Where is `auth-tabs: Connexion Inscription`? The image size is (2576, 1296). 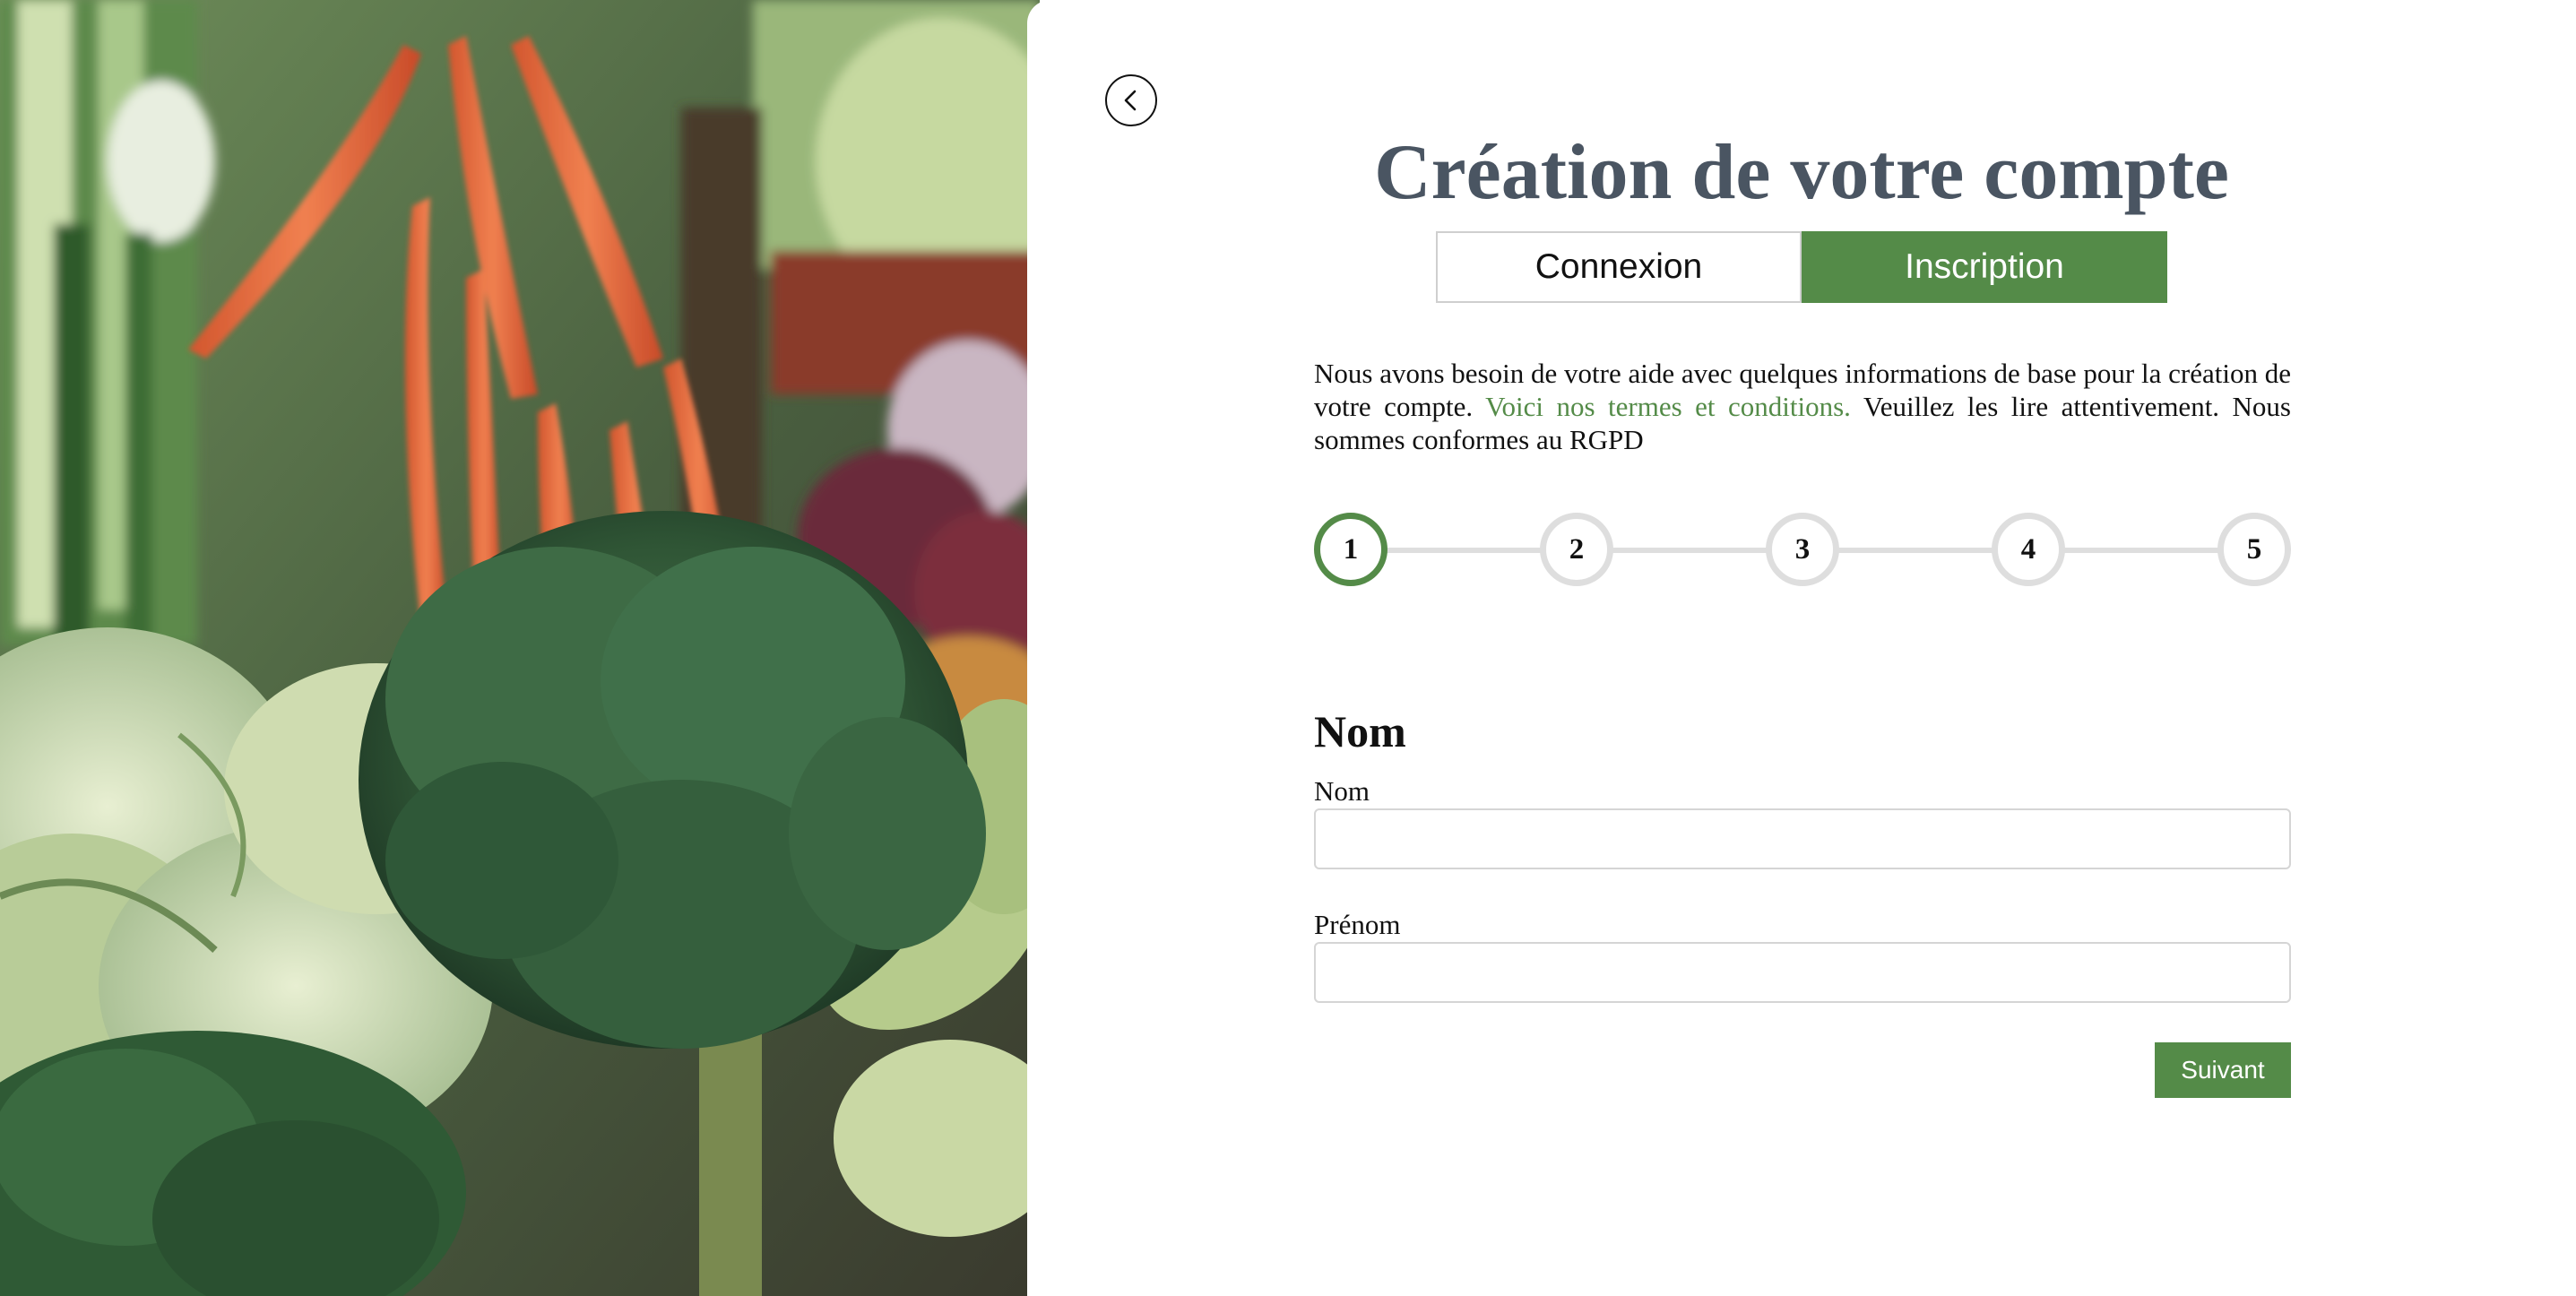
auth-tabs: Connexion Inscription is located at coordinates (1801, 267).